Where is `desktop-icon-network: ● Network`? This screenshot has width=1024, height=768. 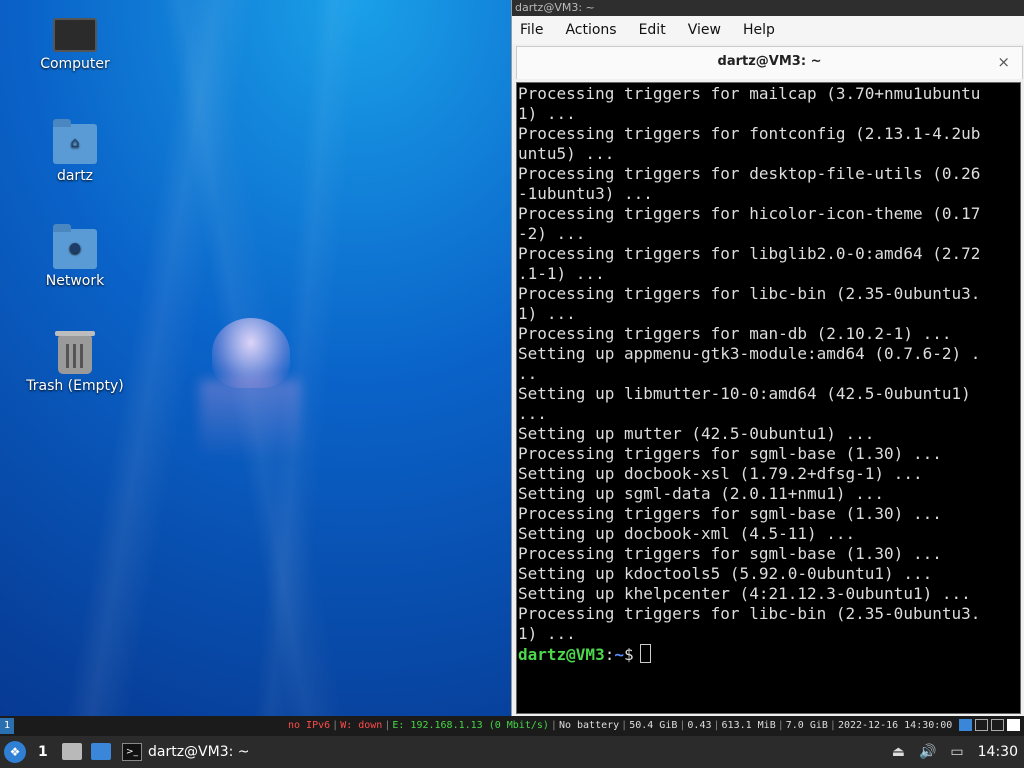 desktop-icon-network: ● Network is located at coordinates (75, 256).